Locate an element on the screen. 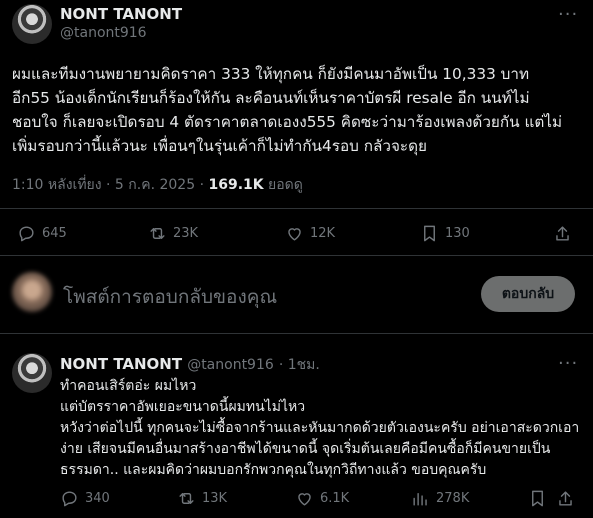  reply-count: 645 is located at coordinates (54, 233).